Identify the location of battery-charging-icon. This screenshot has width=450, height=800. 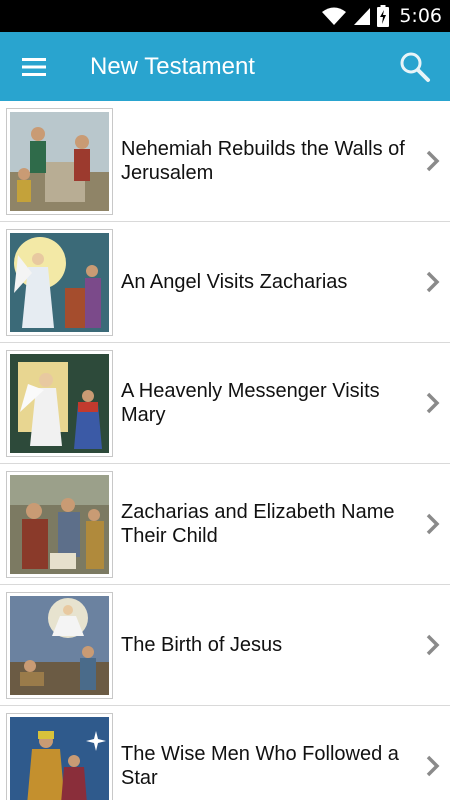
(383, 16).